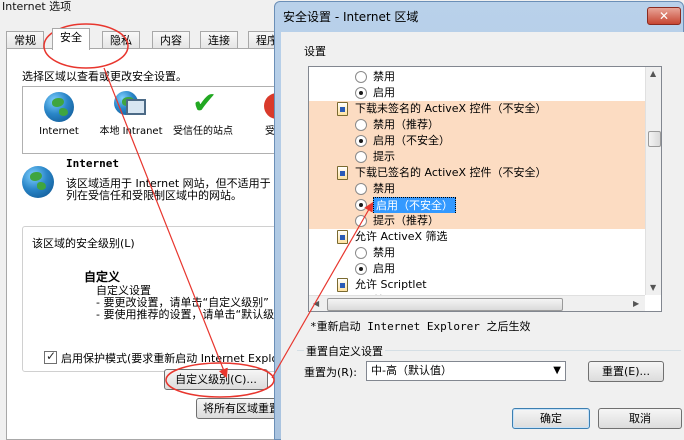 This screenshot has height=440, width=684. What do you see at coordinates (168, 189) in the screenshot?
I see `zone-description: 该区域适用于 Internet 网站，但不适用于列在受信任和受限制区域中的网站。` at bounding box center [168, 189].